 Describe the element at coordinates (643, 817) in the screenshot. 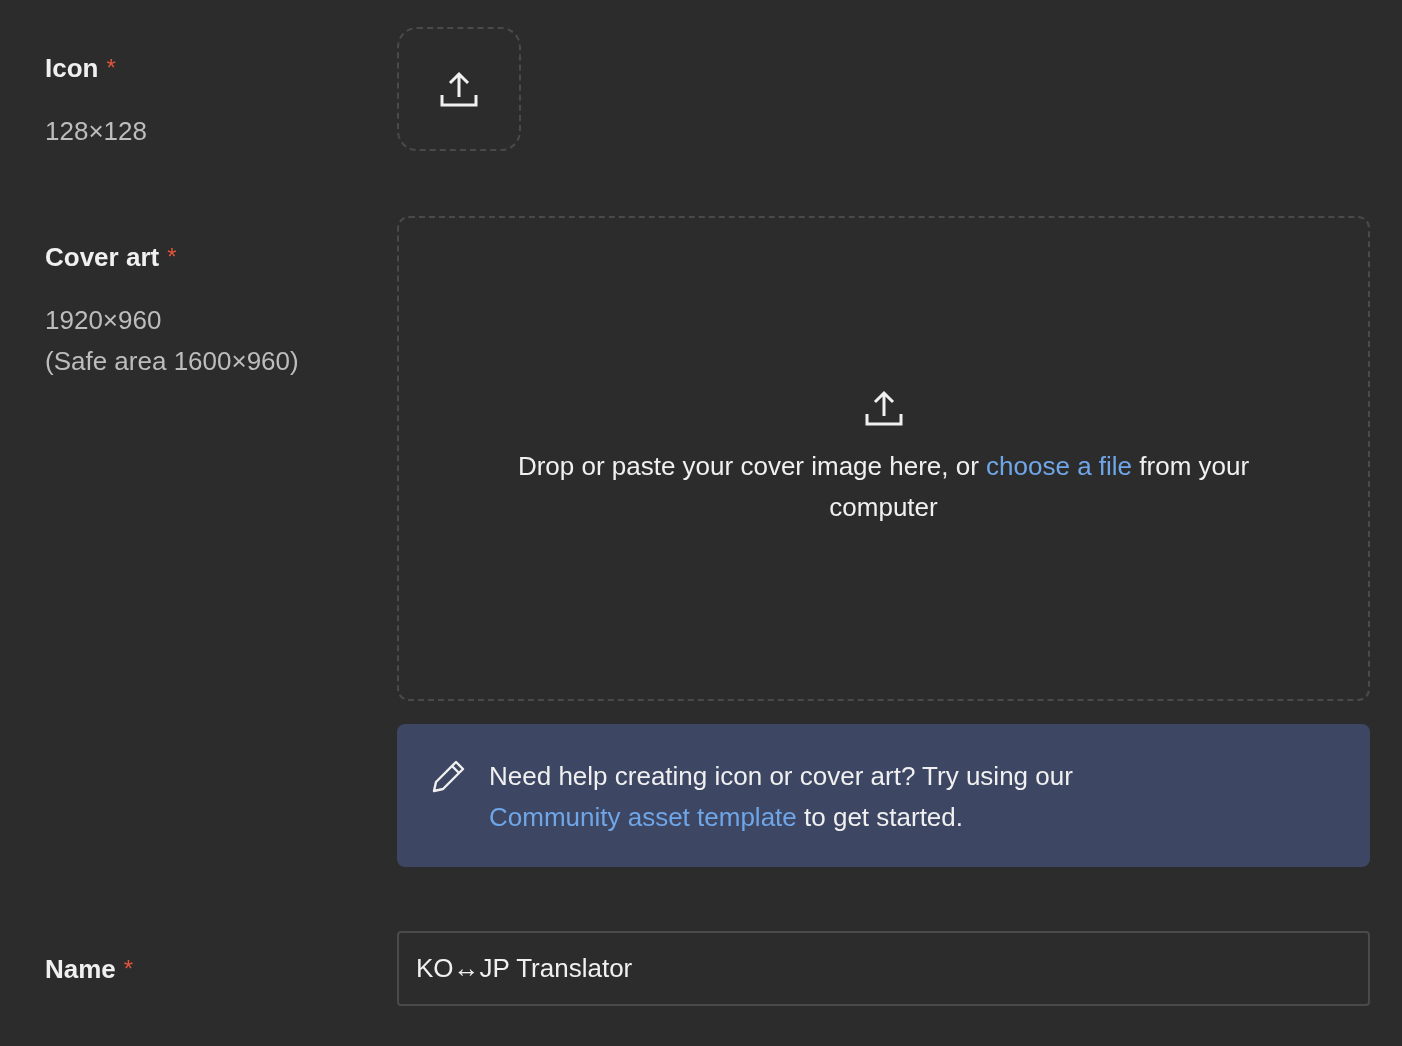

I see `template-link: Community asset template` at that location.